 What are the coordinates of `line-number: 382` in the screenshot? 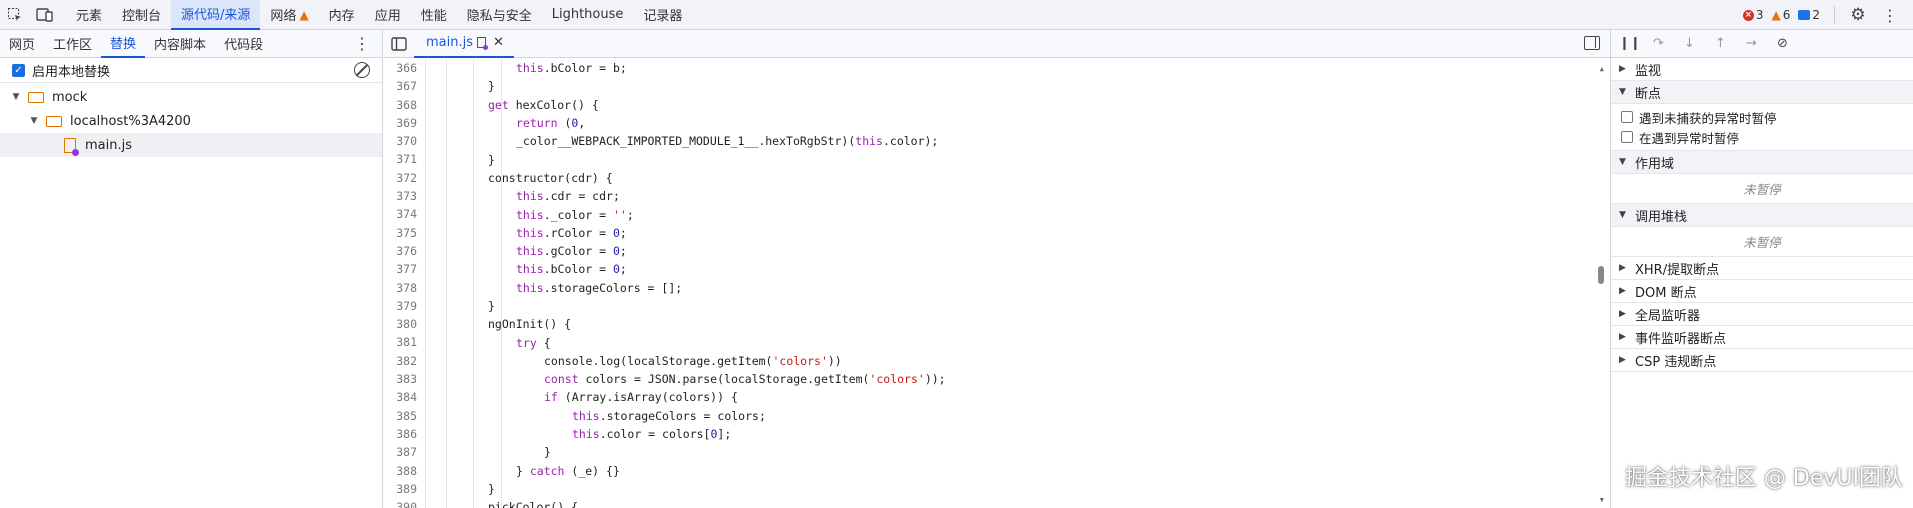 It's located at (405, 361).